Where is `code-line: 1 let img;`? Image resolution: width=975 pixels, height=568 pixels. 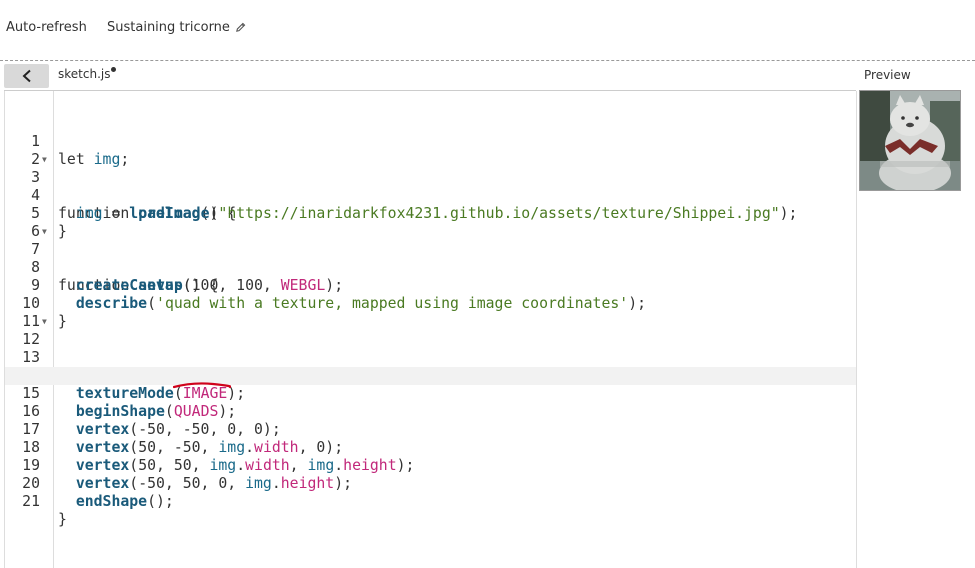
code-line: 1 let img; is located at coordinates (430, 141).